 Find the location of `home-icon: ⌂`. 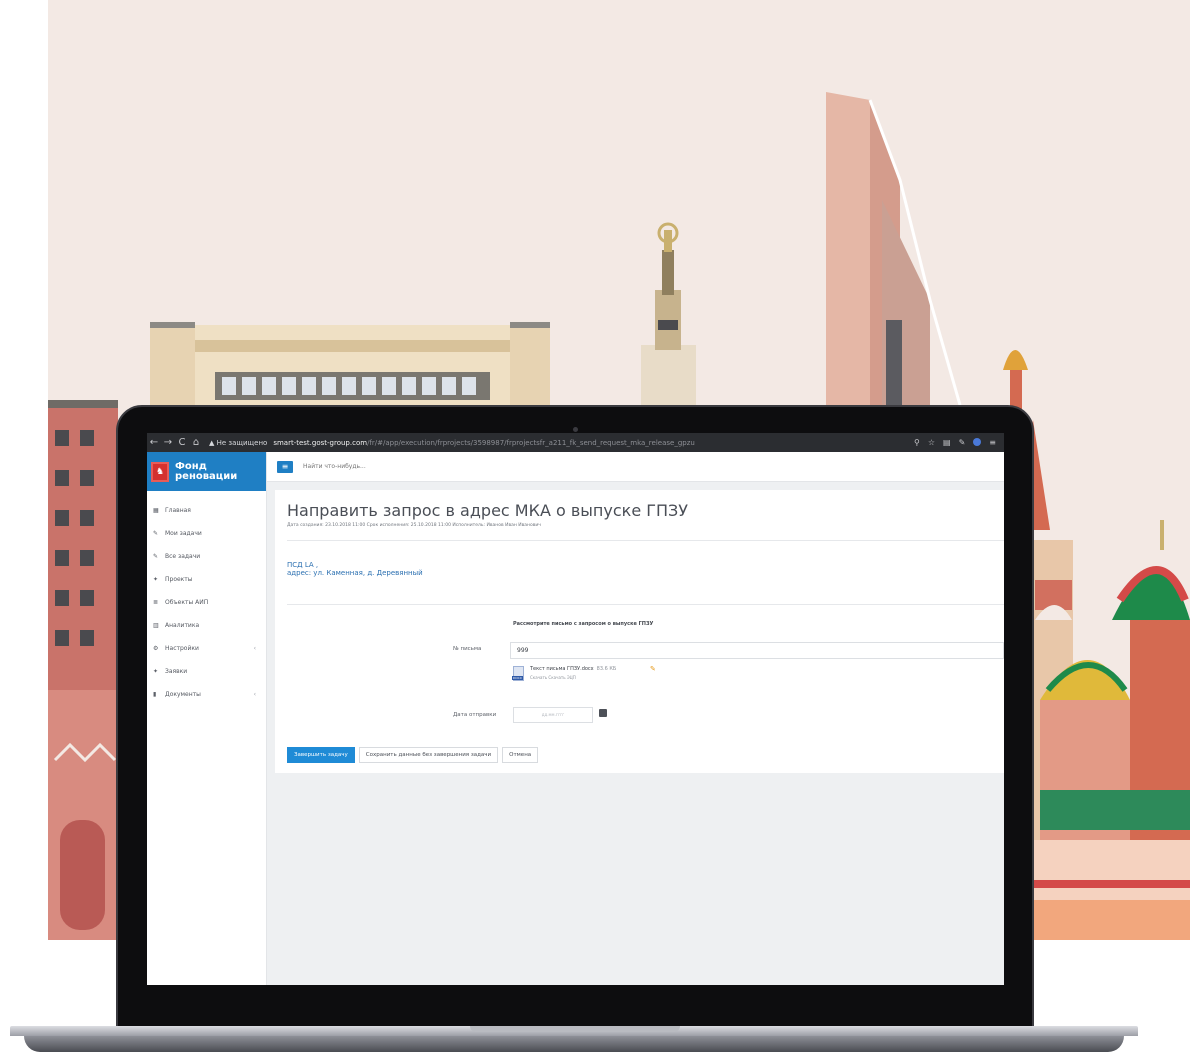

home-icon: ⌂ is located at coordinates (196, 442).